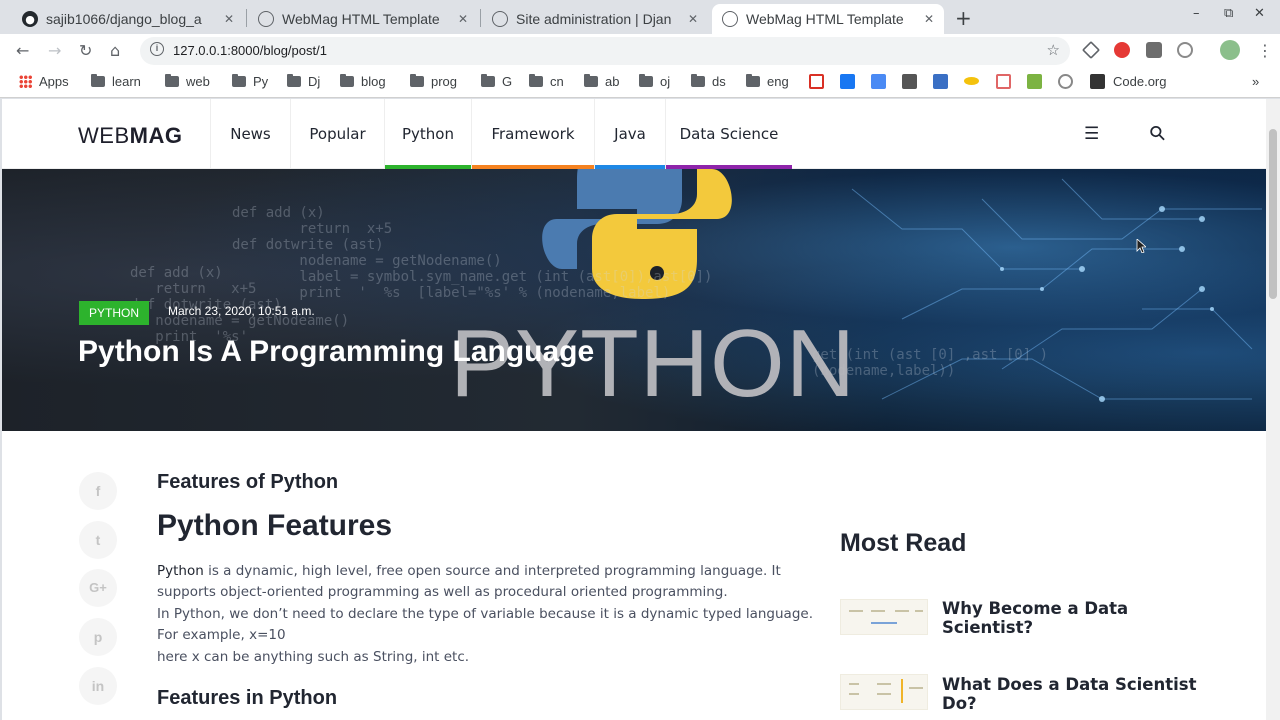  I want to click on share-pinterest-button: p, so click(98, 637).